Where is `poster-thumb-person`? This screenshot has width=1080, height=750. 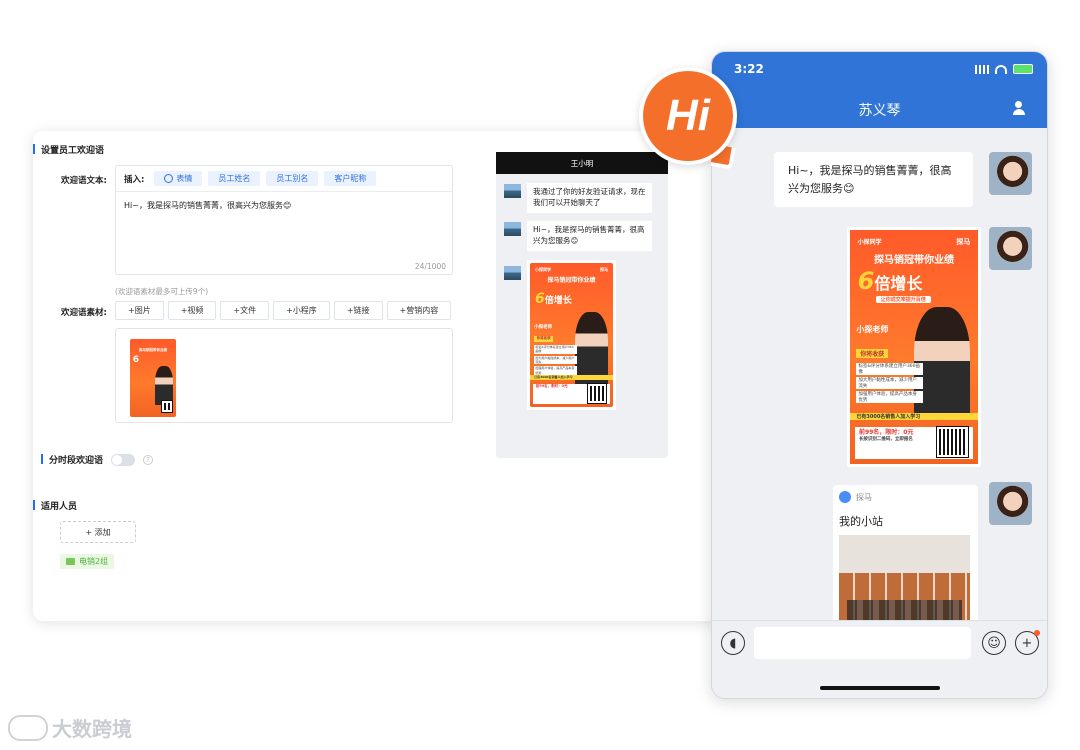
poster-thumb-person is located at coordinates (164, 385).